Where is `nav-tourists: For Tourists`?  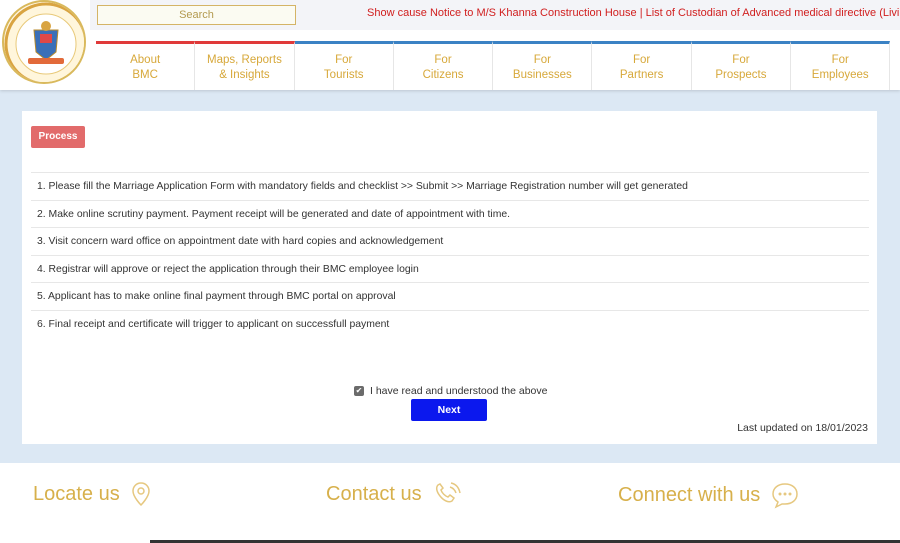 nav-tourists: For Tourists is located at coordinates (344, 65).